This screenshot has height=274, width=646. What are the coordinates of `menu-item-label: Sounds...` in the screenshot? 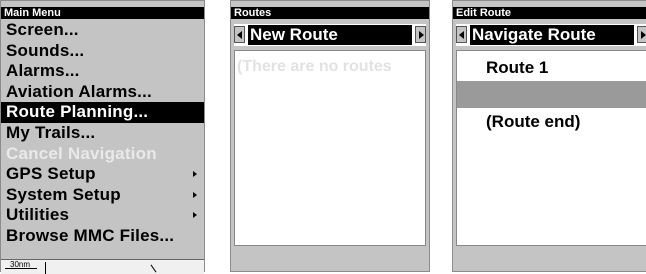 It's located at (45, 50).